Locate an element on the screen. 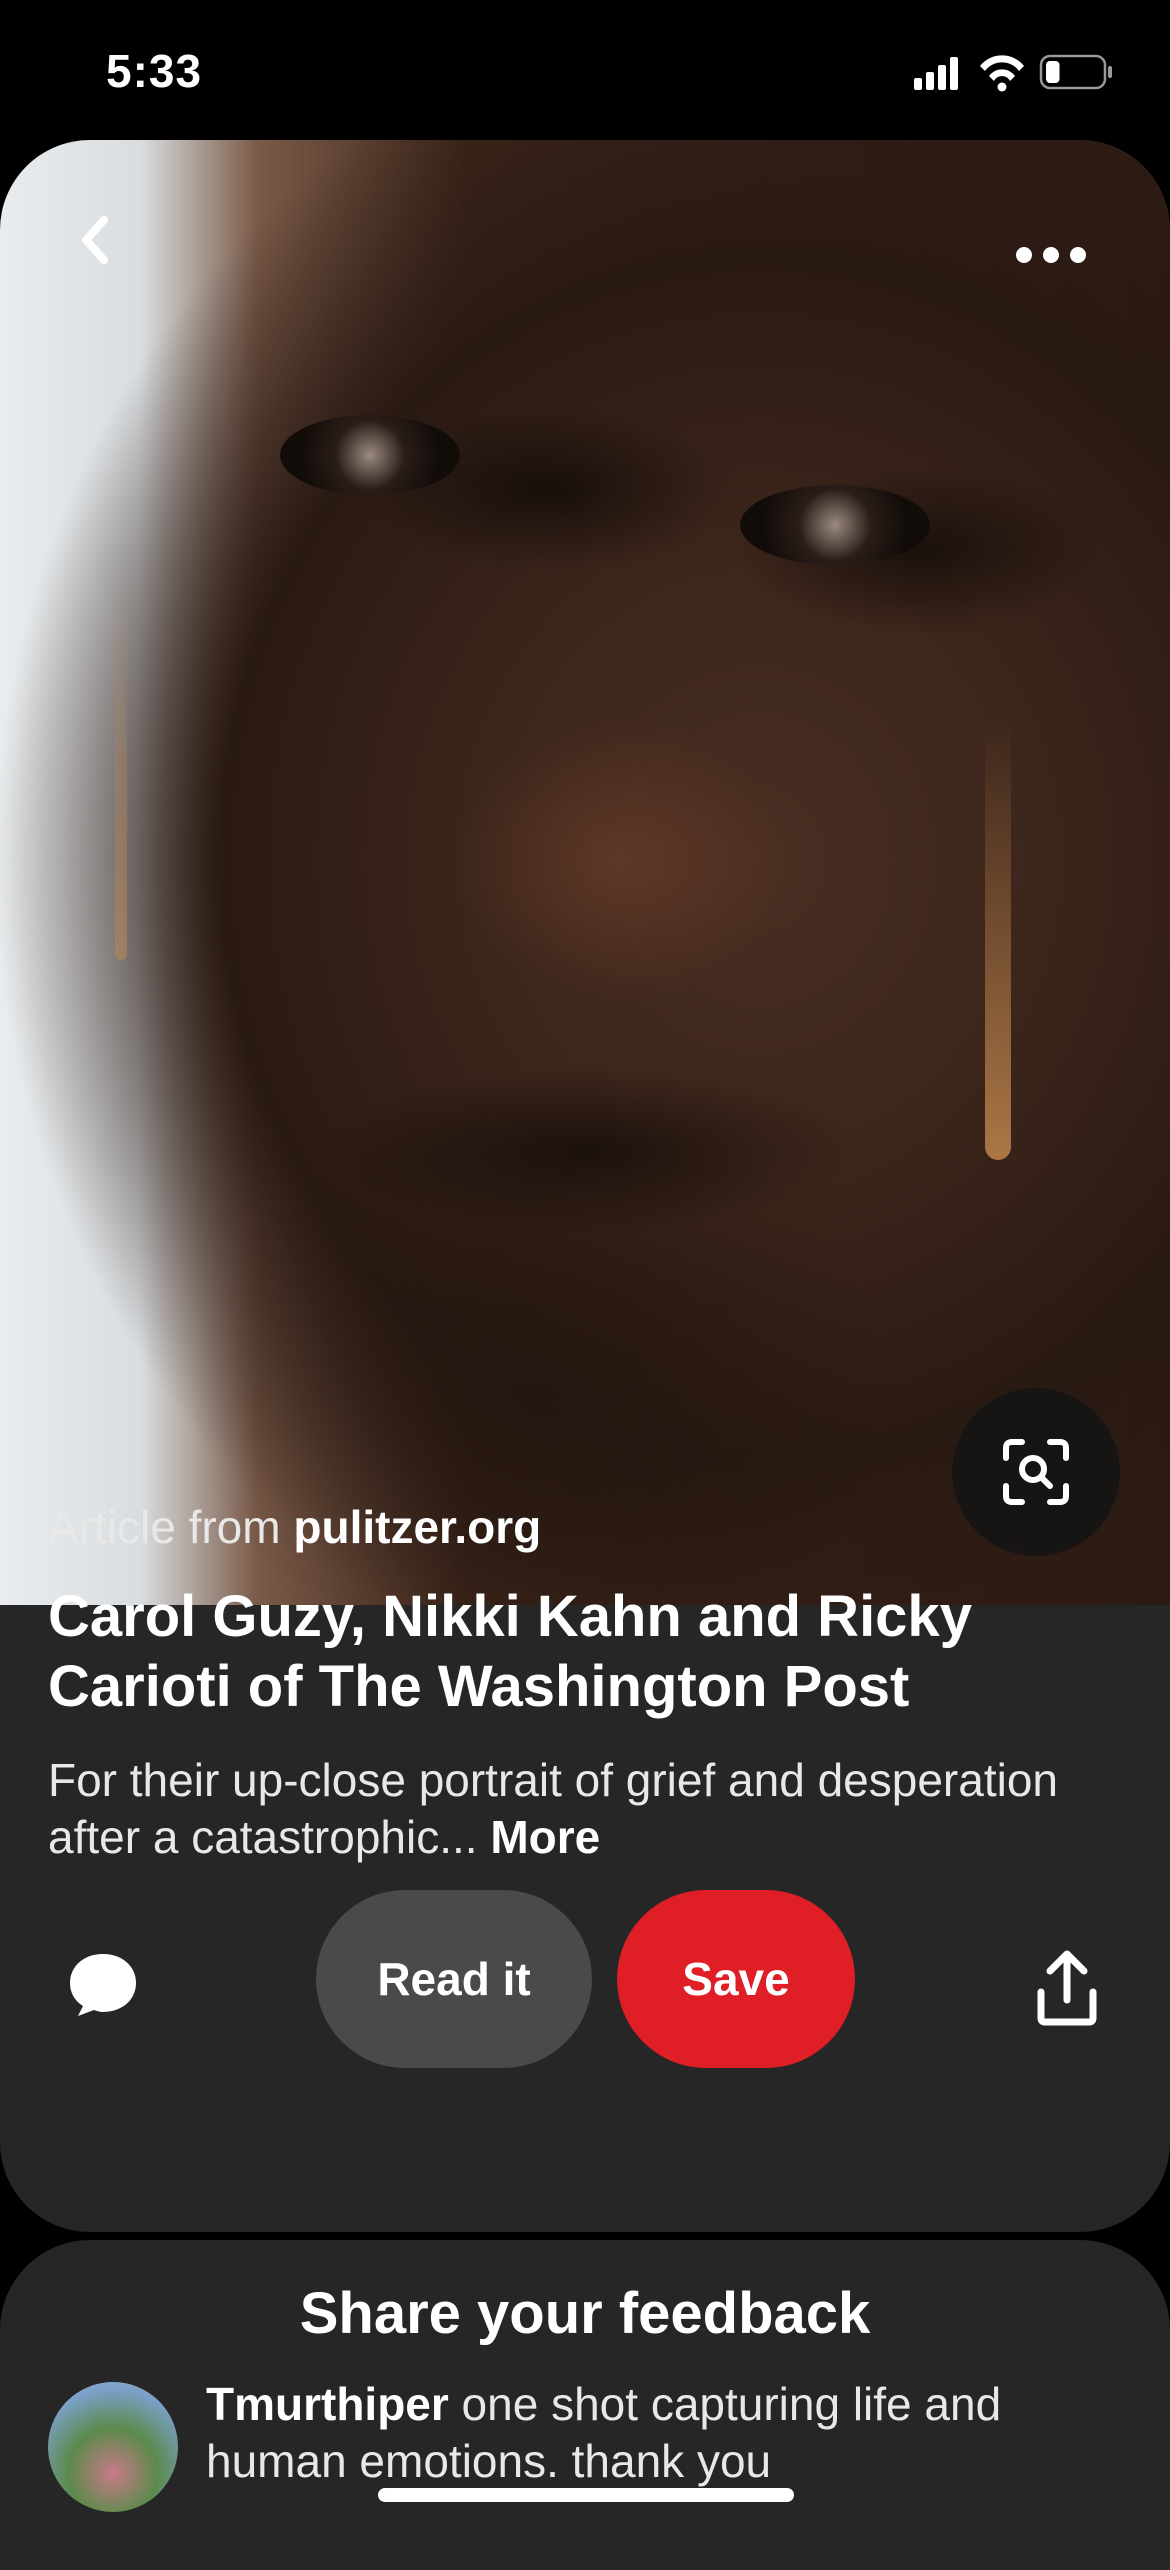 The width and height of the screenshot is (1170, 2570). cellular-signal-icon is located at coordinates (936, 73).